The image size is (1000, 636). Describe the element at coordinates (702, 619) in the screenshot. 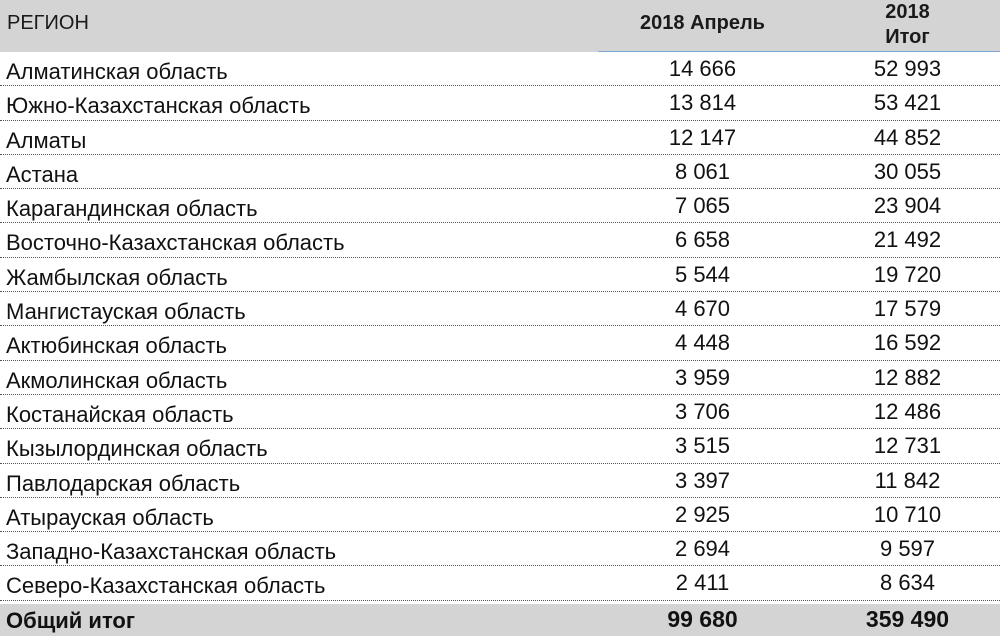

I see `grand-total-april: 99 680` at that location.